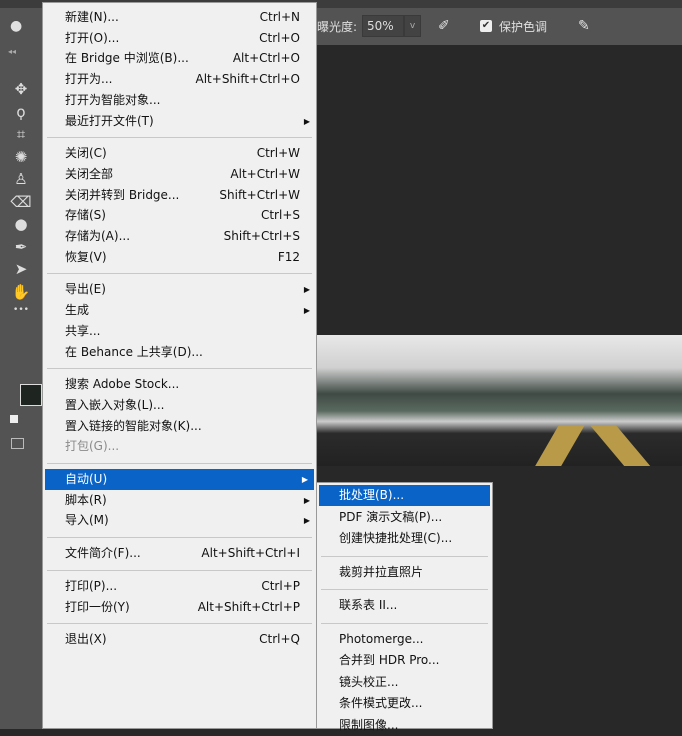 The height and width of the screenshot is (736, 682). Describe the element at coordinates (21, 159) in the screenshot. I see `patch-icon: ✺` at that location.